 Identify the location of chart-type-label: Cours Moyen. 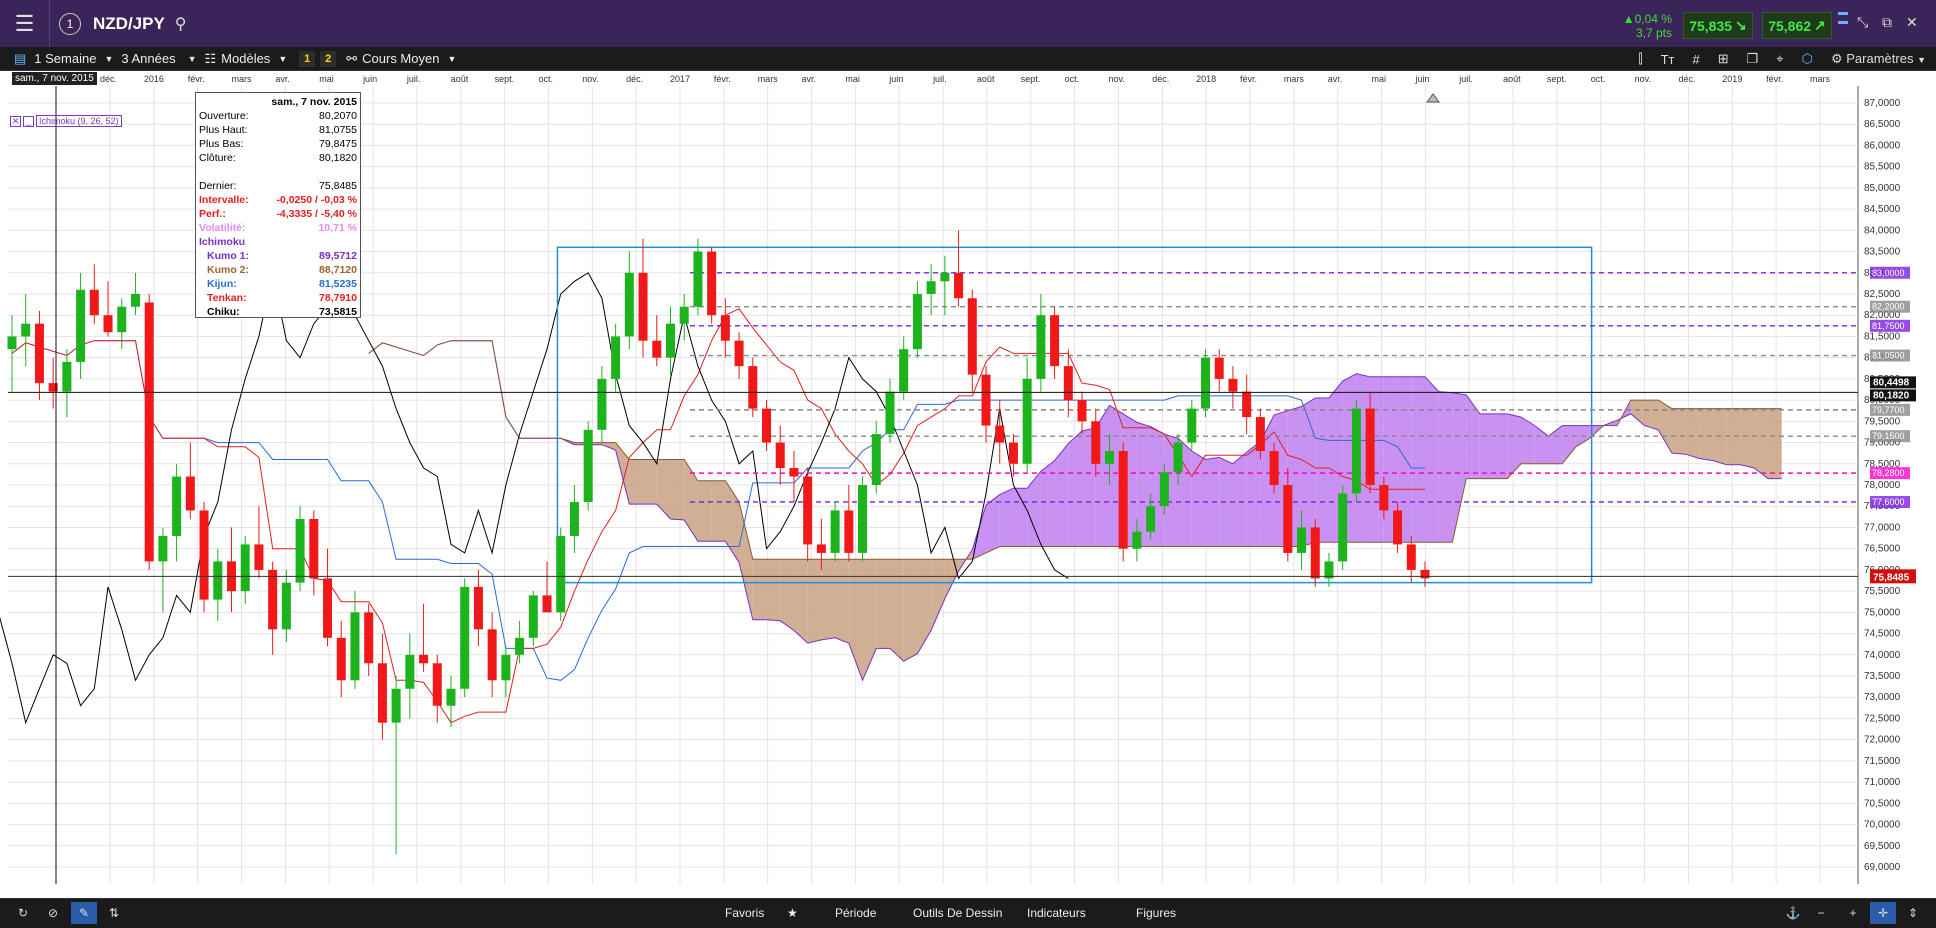
(401, 58).